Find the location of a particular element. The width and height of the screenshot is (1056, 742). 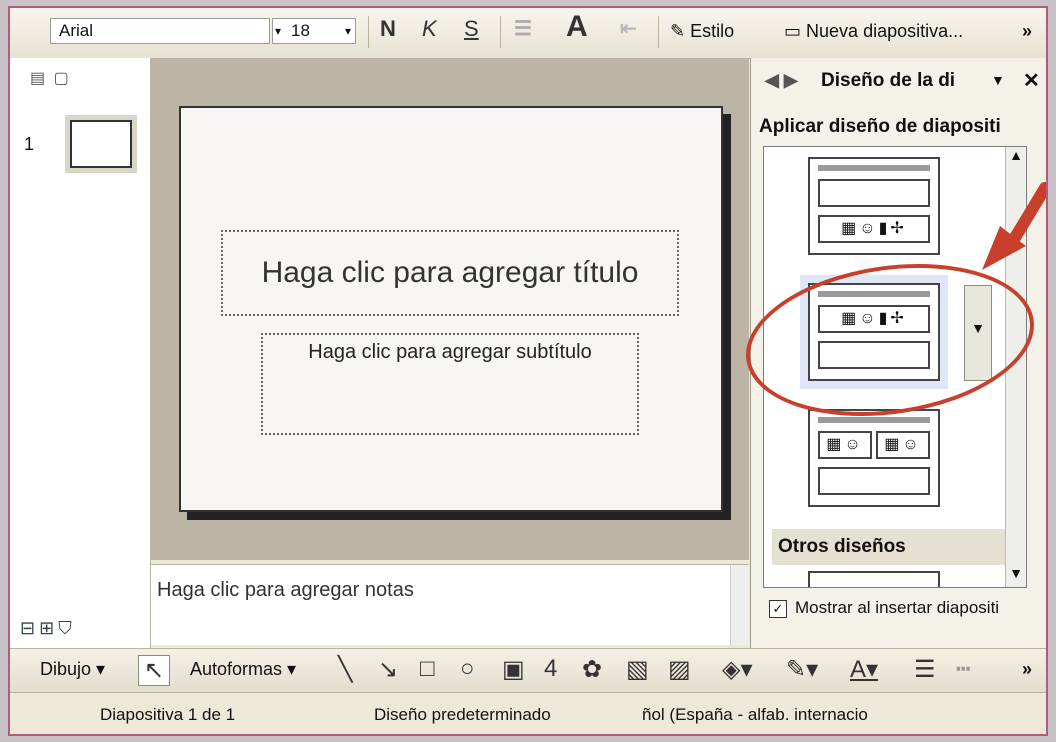

slide-thumbnail is located at coordinates (101, 144).